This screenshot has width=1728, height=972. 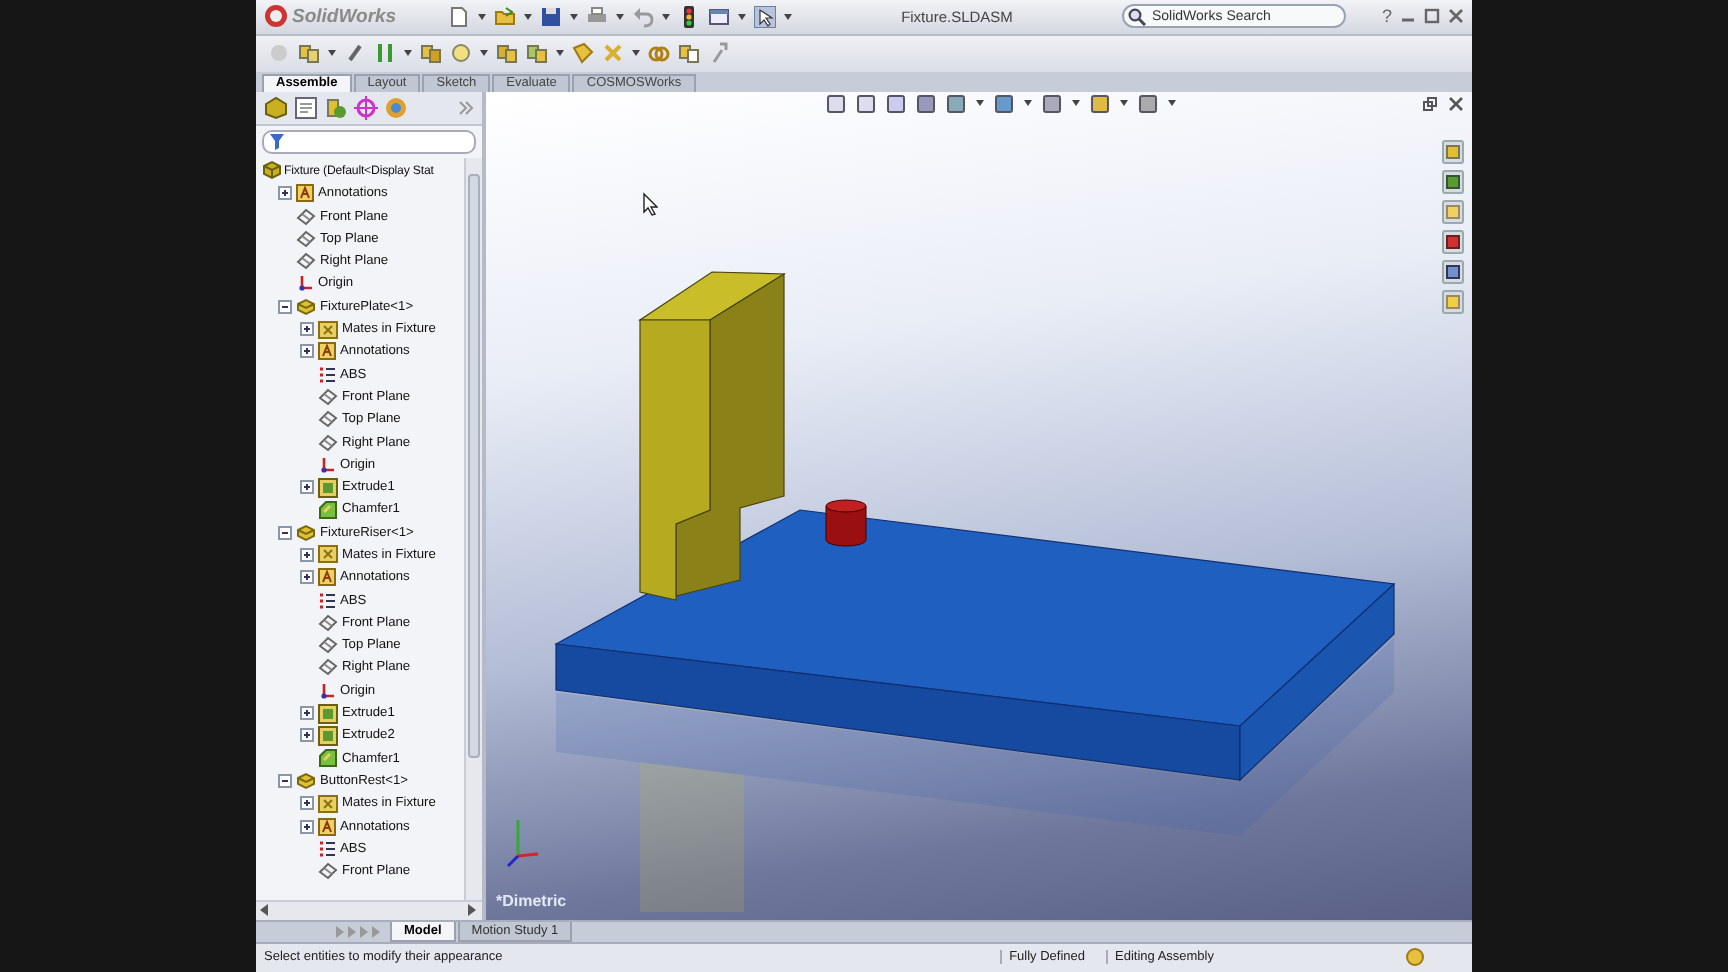 What do you see at coordinates (505, 16) in the screenshot?
I see `open-folder-icon` at bounding box center [505, 16].